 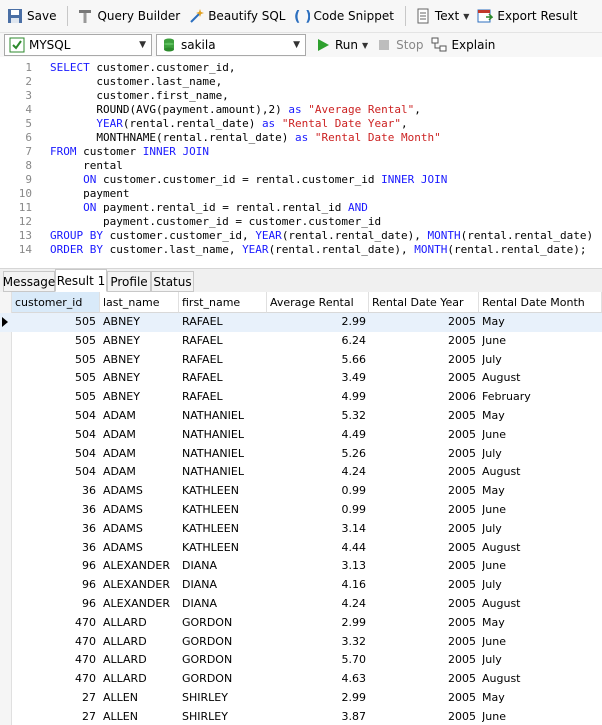 I want to click on table-row: 504 ADAM NATHANIEL 5.26 2005 July, so click(x=301, y=454).